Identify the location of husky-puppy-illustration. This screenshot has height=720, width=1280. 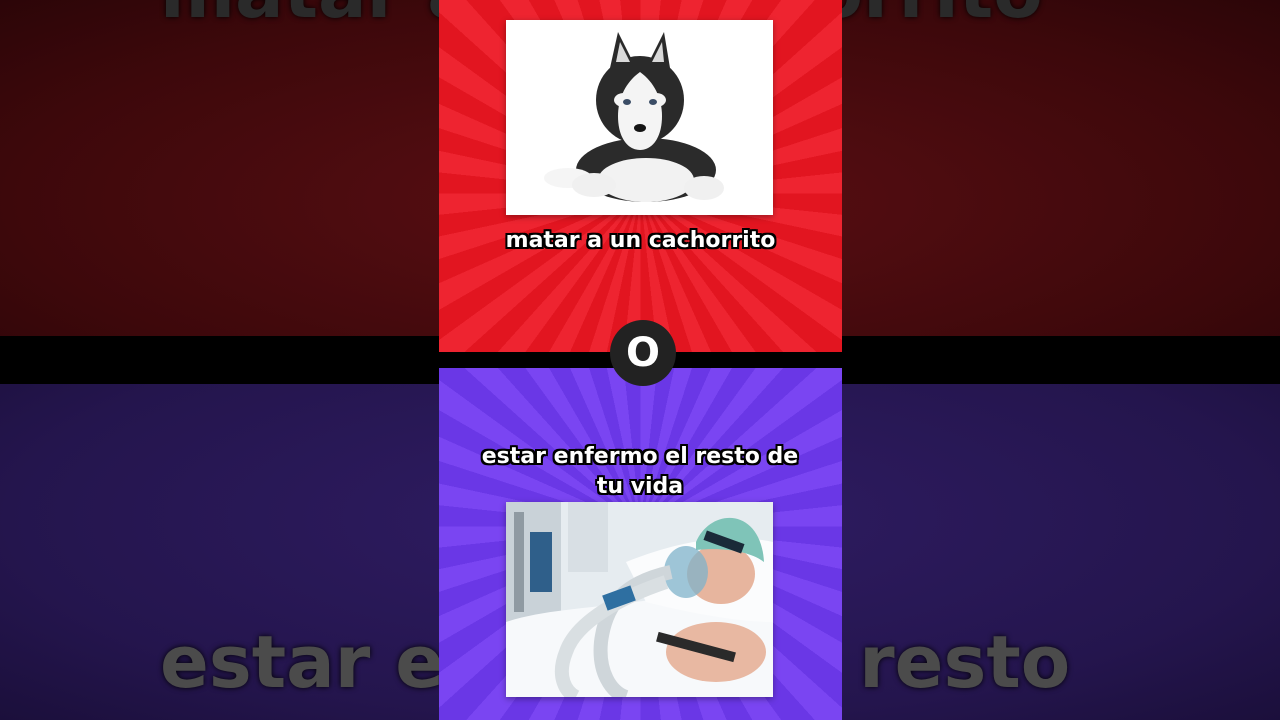
(639, 117).